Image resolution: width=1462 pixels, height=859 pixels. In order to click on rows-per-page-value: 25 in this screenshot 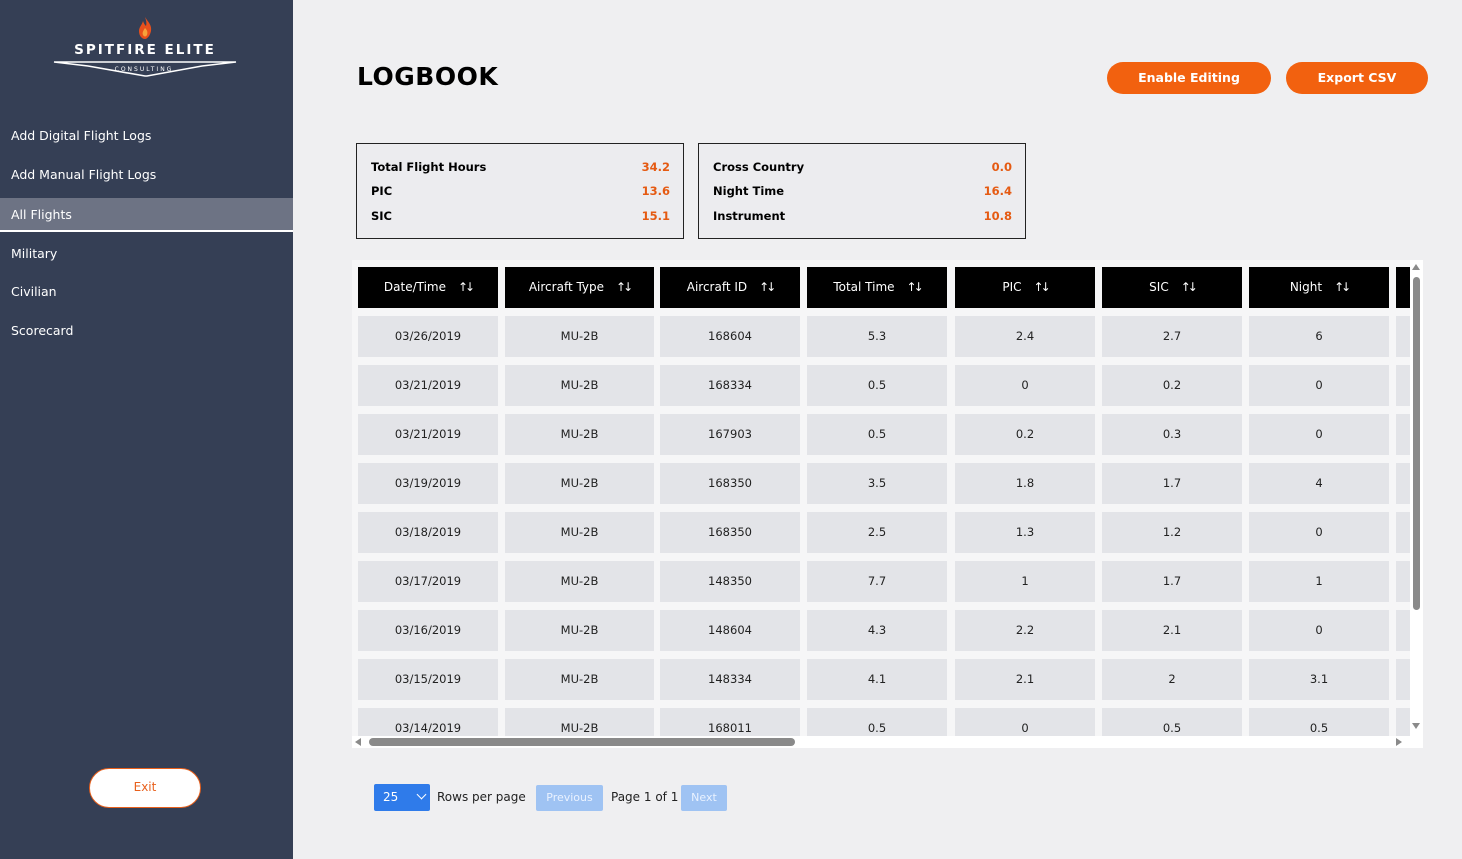, I will do `click(391, 797)`.